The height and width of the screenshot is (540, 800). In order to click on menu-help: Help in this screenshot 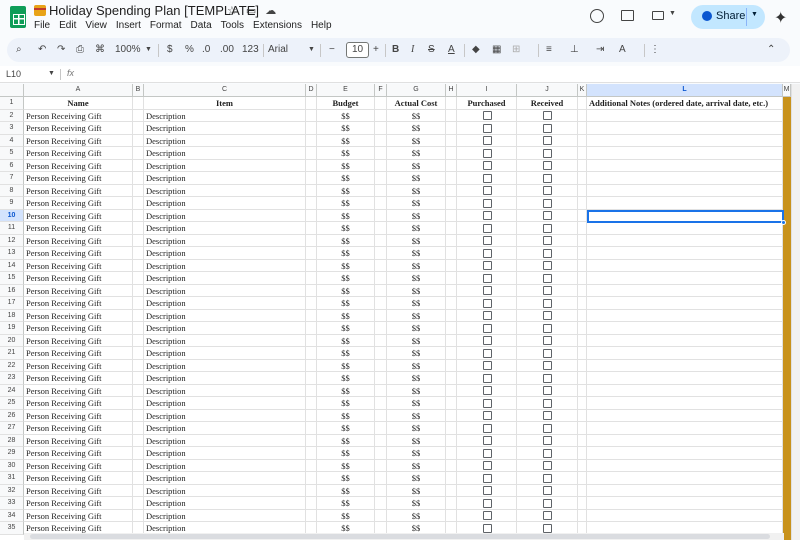, I will do `click(321, 25)`.